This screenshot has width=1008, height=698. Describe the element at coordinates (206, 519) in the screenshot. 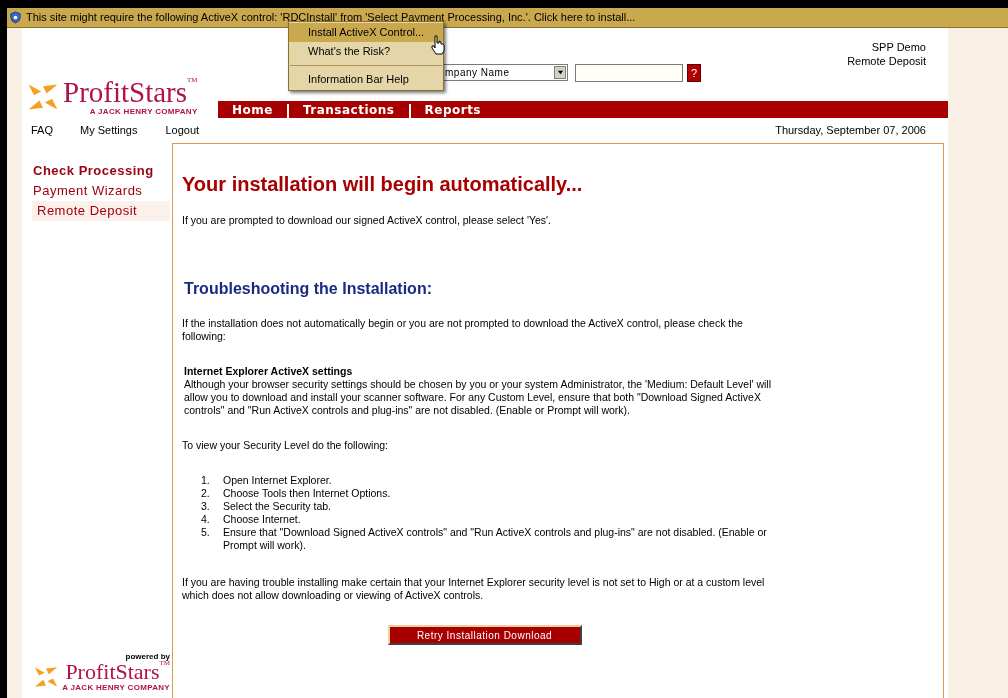

I see `list-number: 4.` at that location.